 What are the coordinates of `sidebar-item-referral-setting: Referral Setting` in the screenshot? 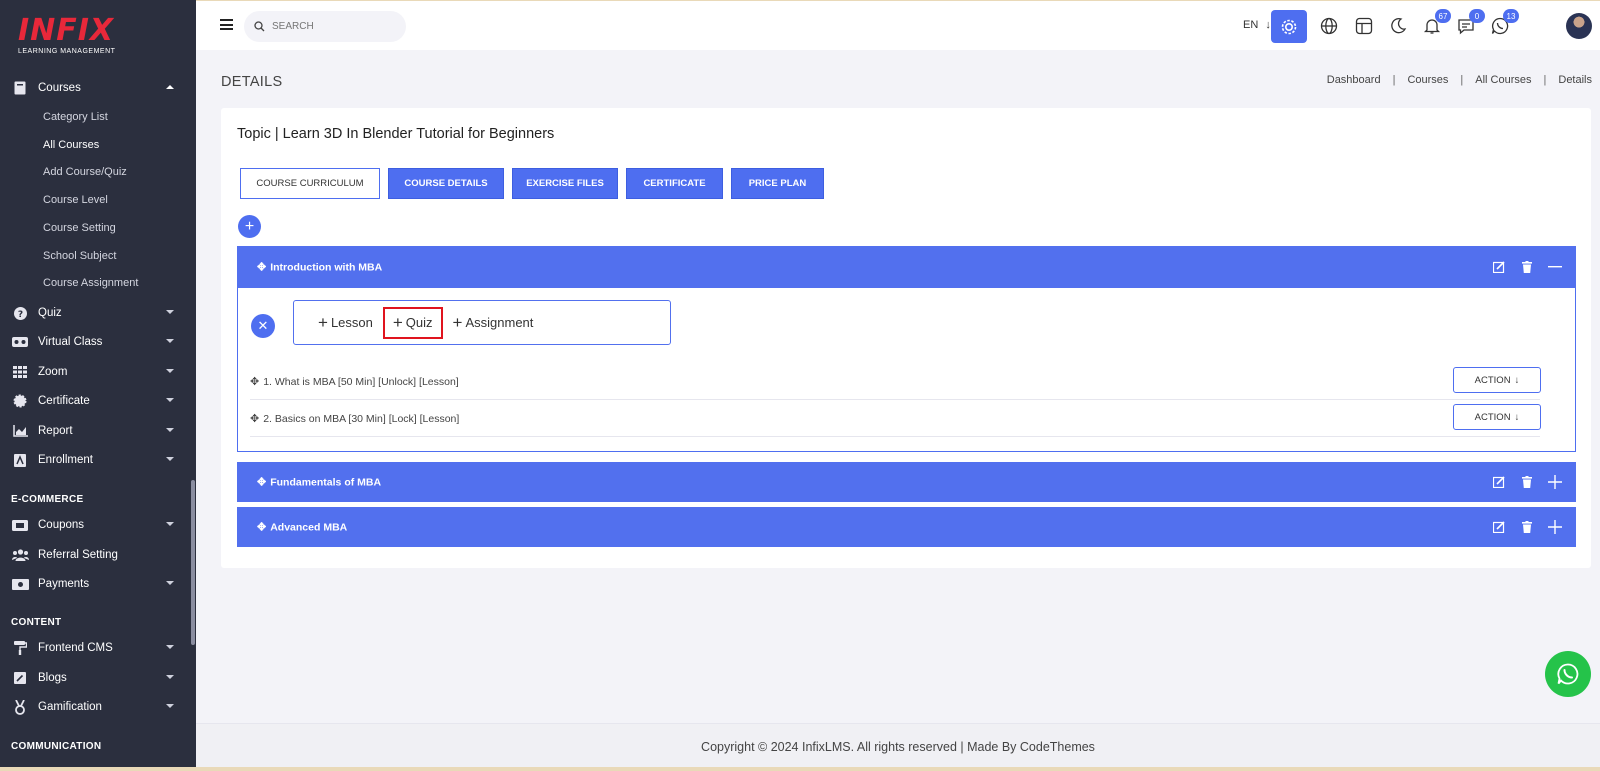 It's located at (95, 555).